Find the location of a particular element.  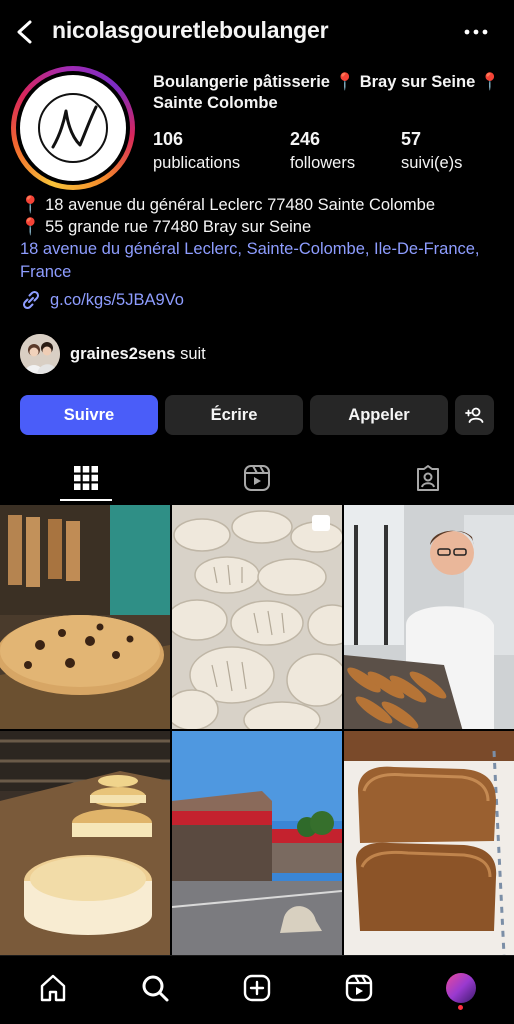

profile-tabs is located at coordinates (257, 477).